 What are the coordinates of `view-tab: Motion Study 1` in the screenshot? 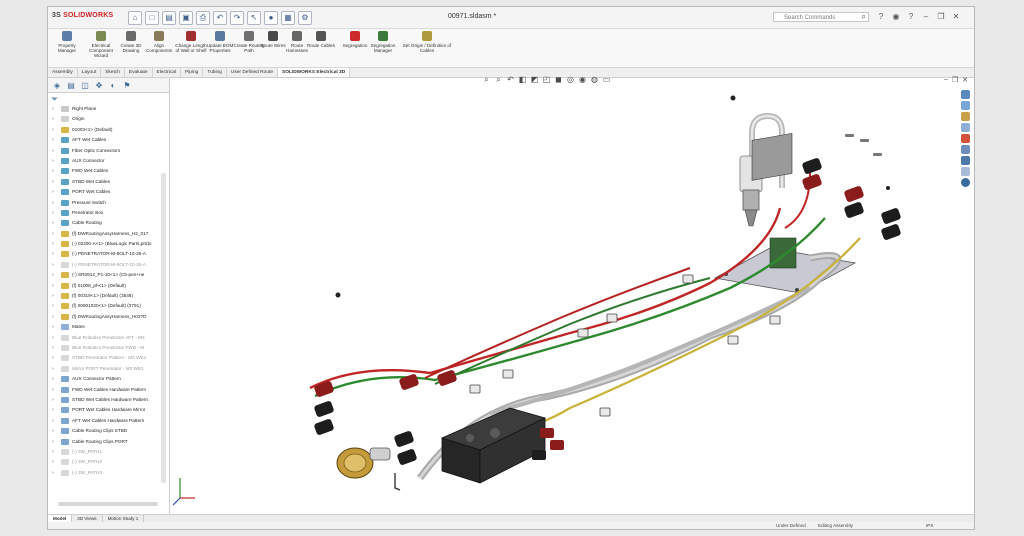 It's located at (124, 518).